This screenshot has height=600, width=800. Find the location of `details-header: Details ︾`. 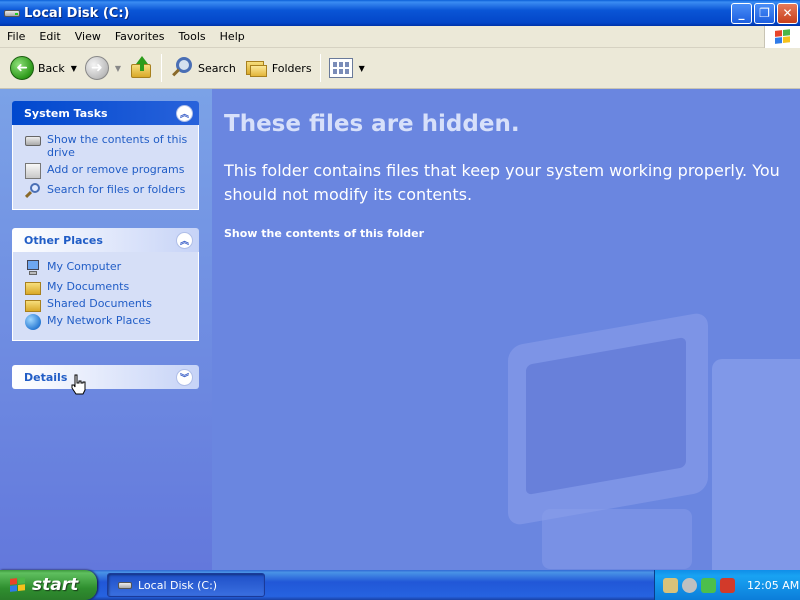

details-header: Details ︾ is located at coordinates (105, 377).